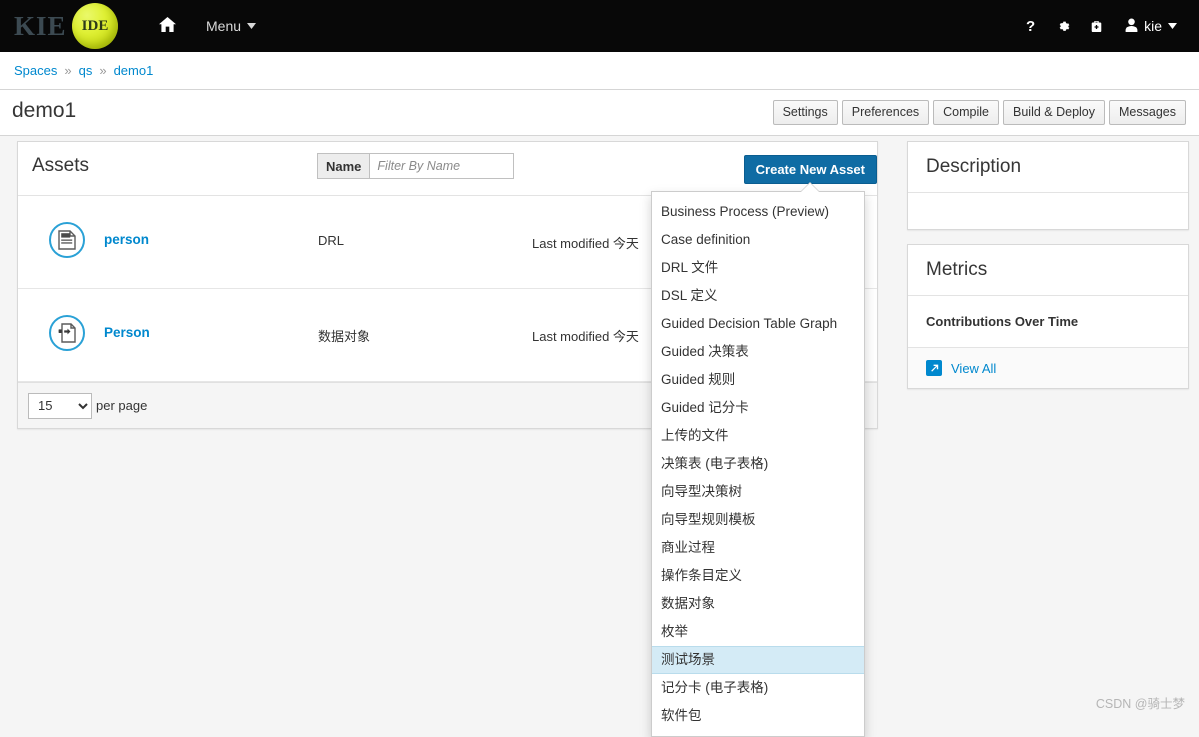 The width and height of the screenshot is (1199, 737). Describe the element at coordinates (805, 112) in the screenshot. I see `settings-button: Settings` at that location.